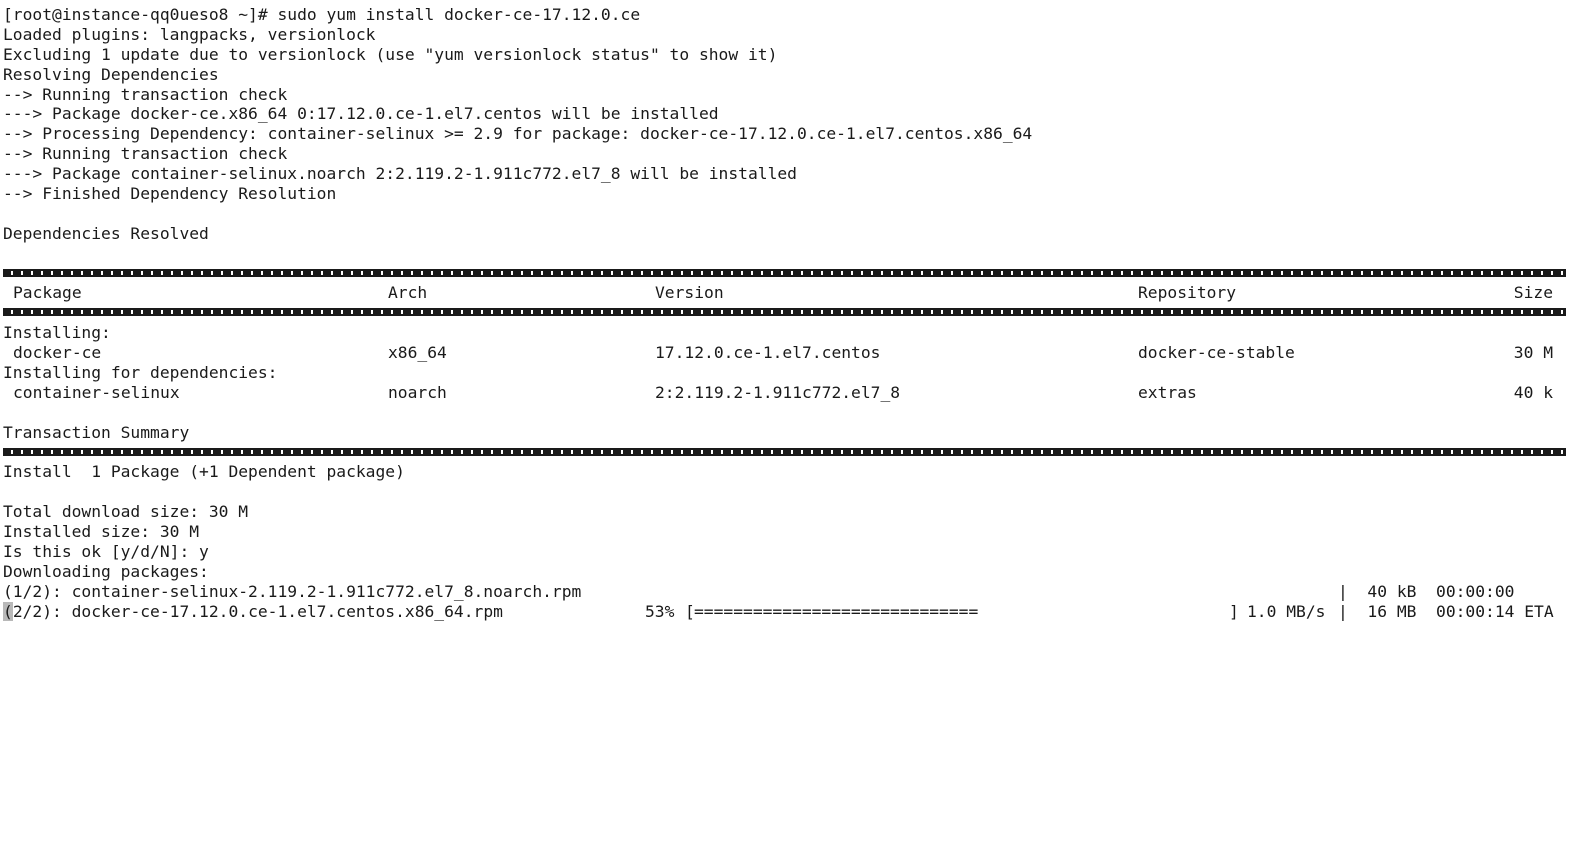  I want to click on table-header-row: Package Arch Version Repository Size, so click(794, 293).